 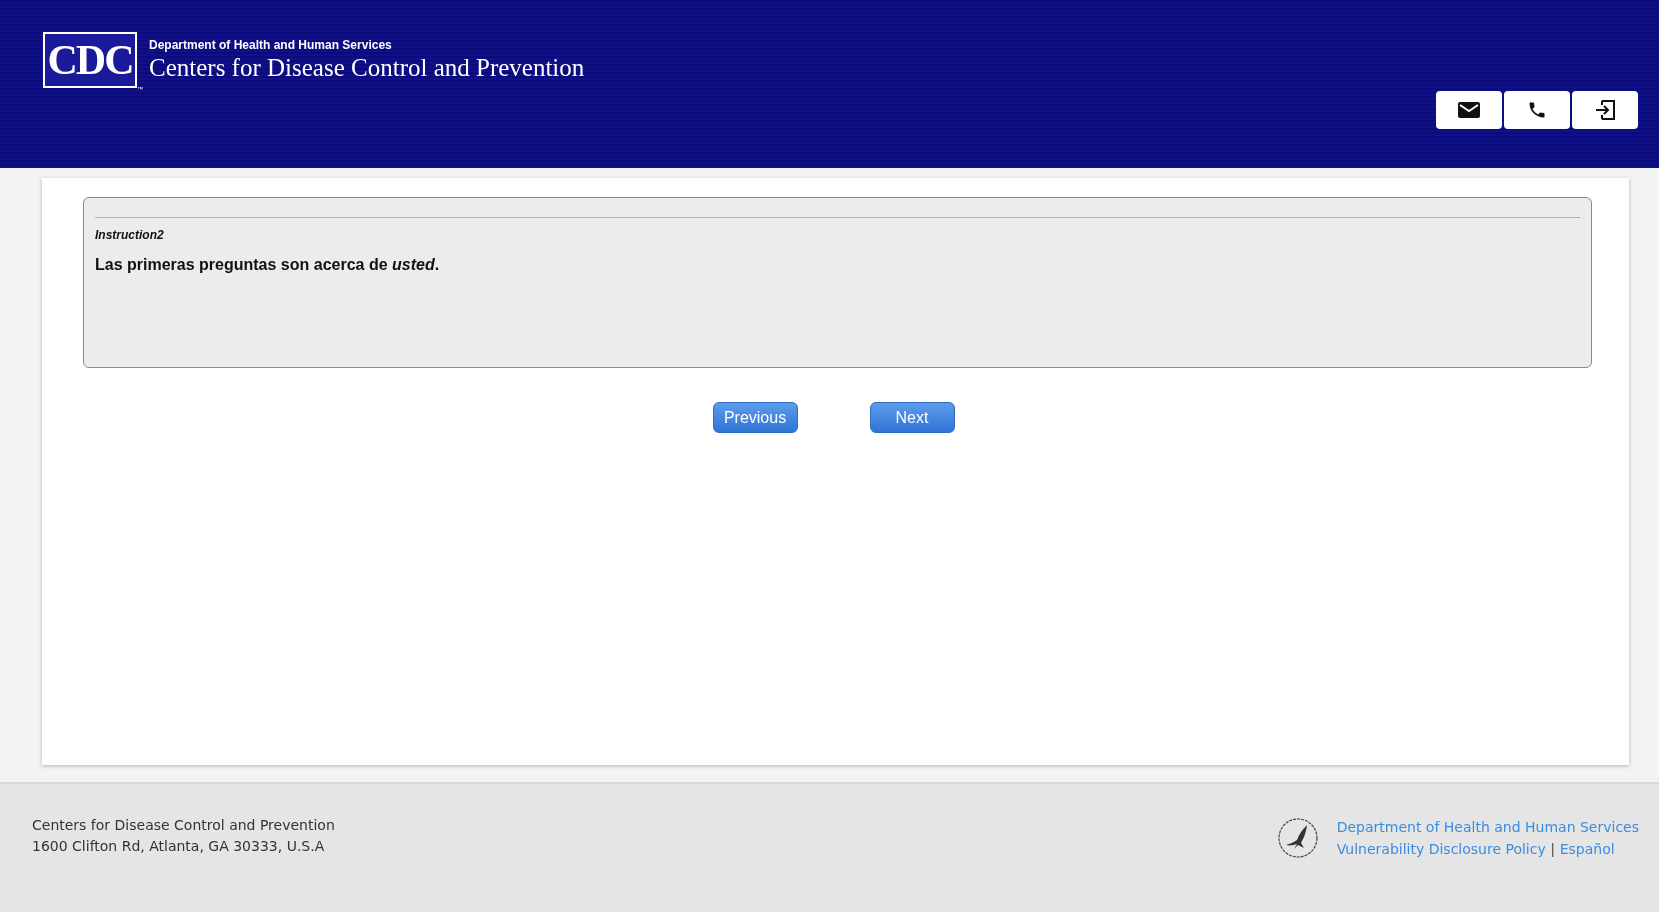 I want to click on next-button: Next, so click(x=912, y=417).